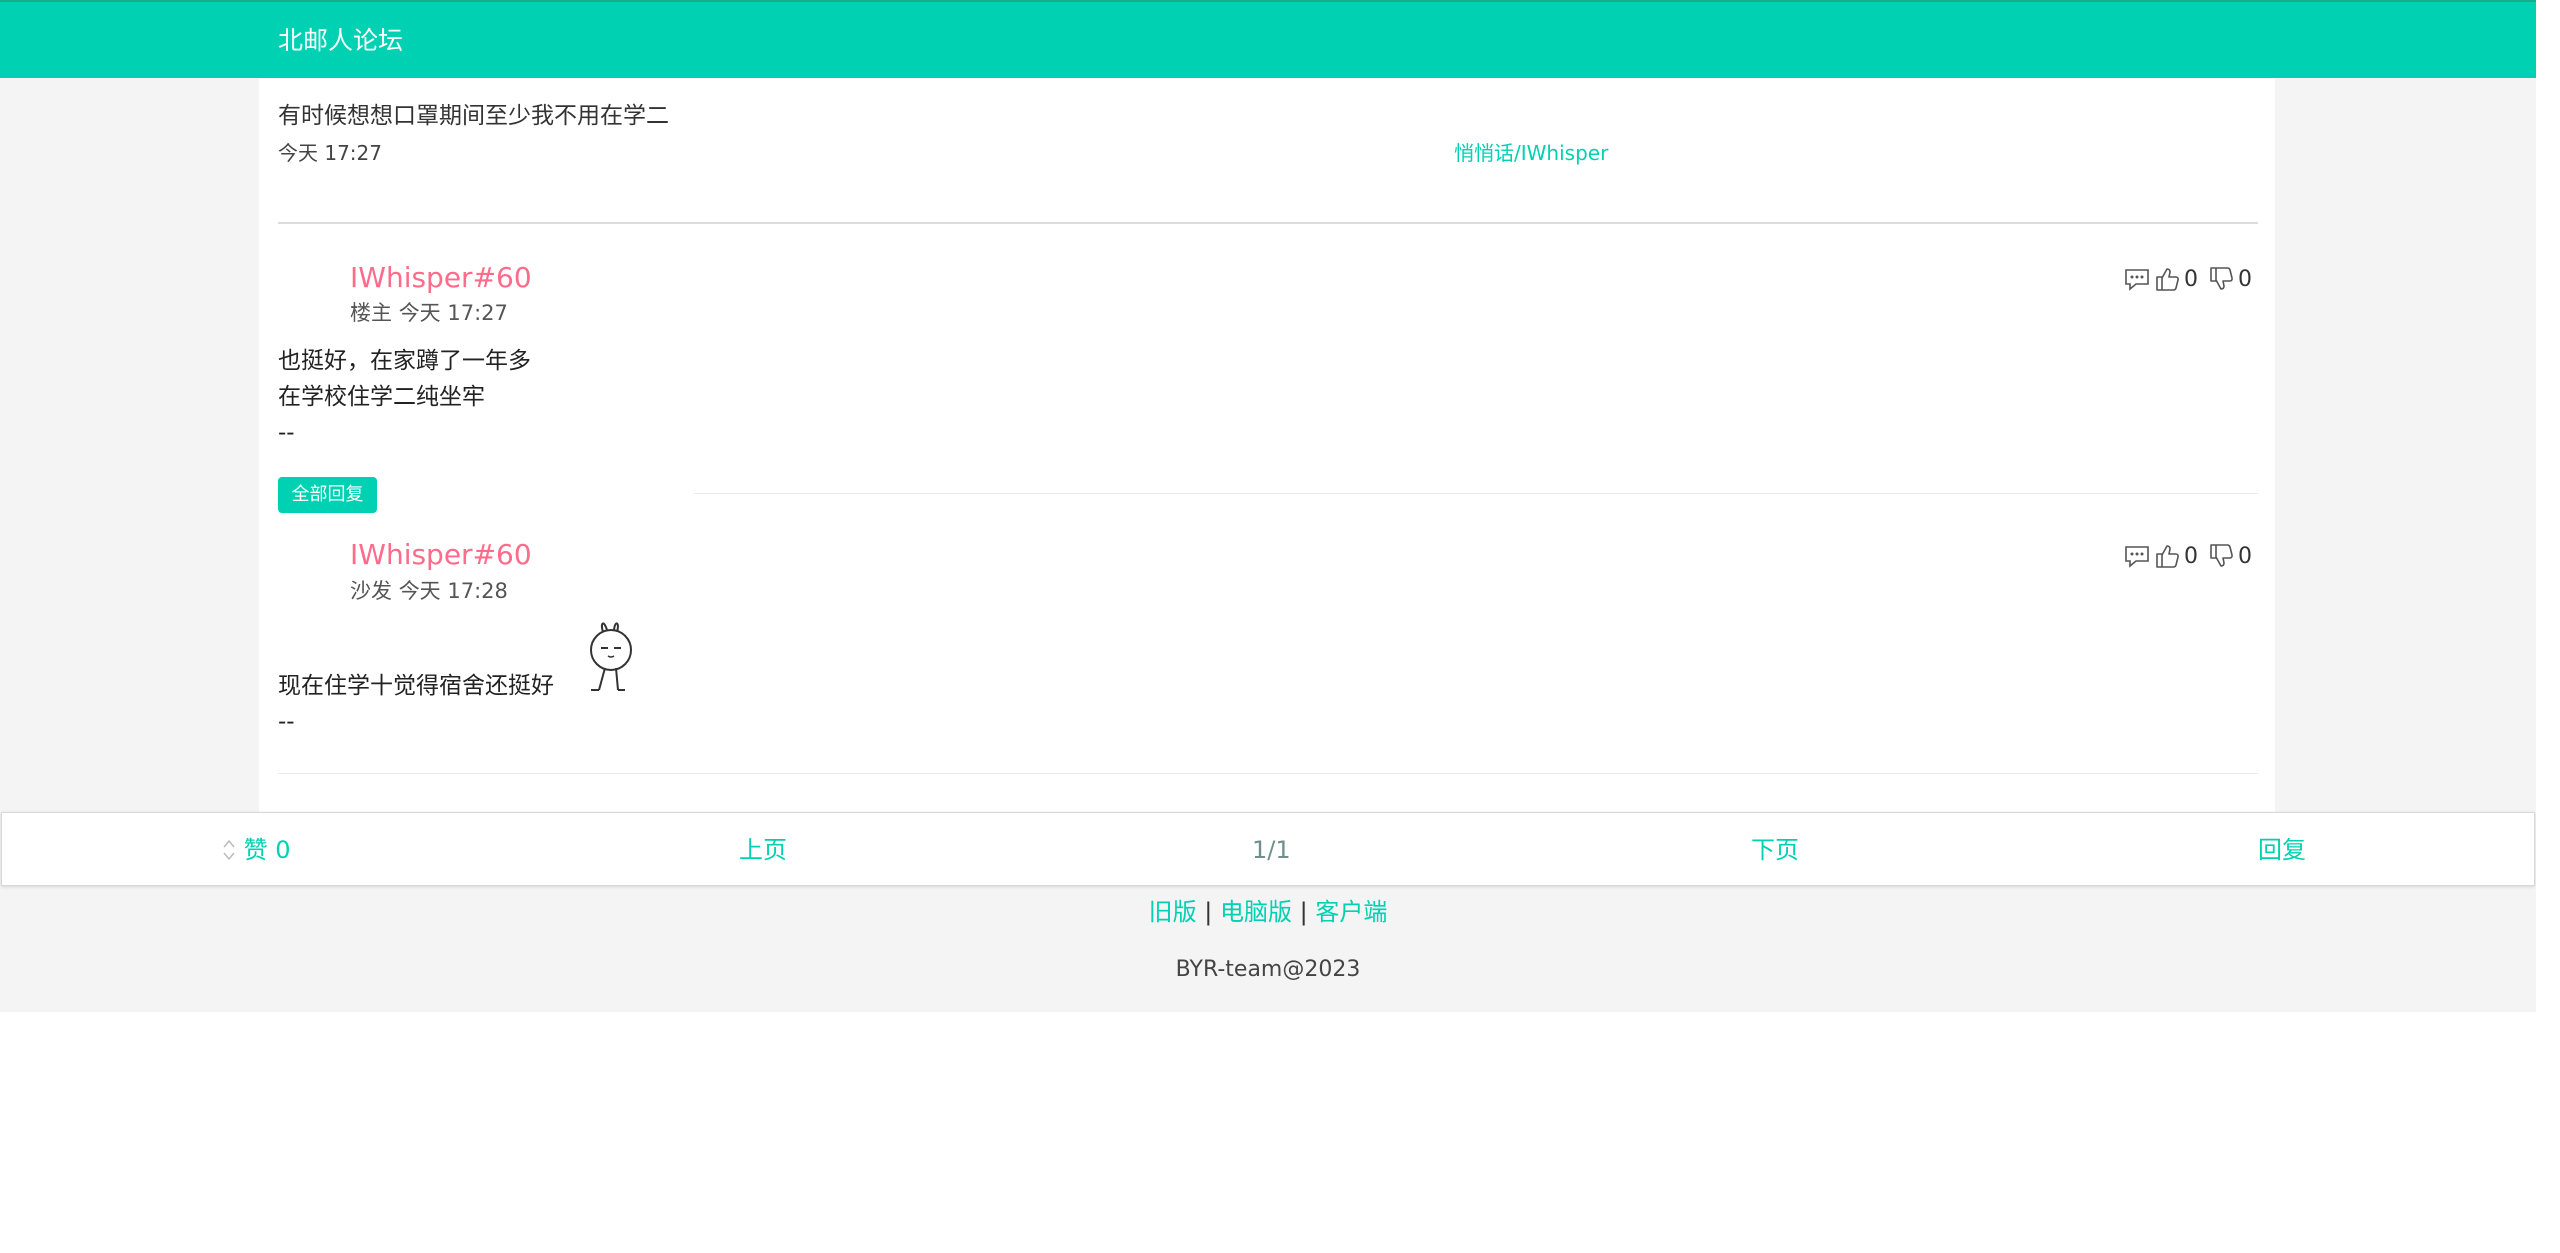  What do you see at coordinates (1531, 153) in the screenshot?
I see `board-link: 悄悄话/IWhisper` at bounding box center [1531, 153].